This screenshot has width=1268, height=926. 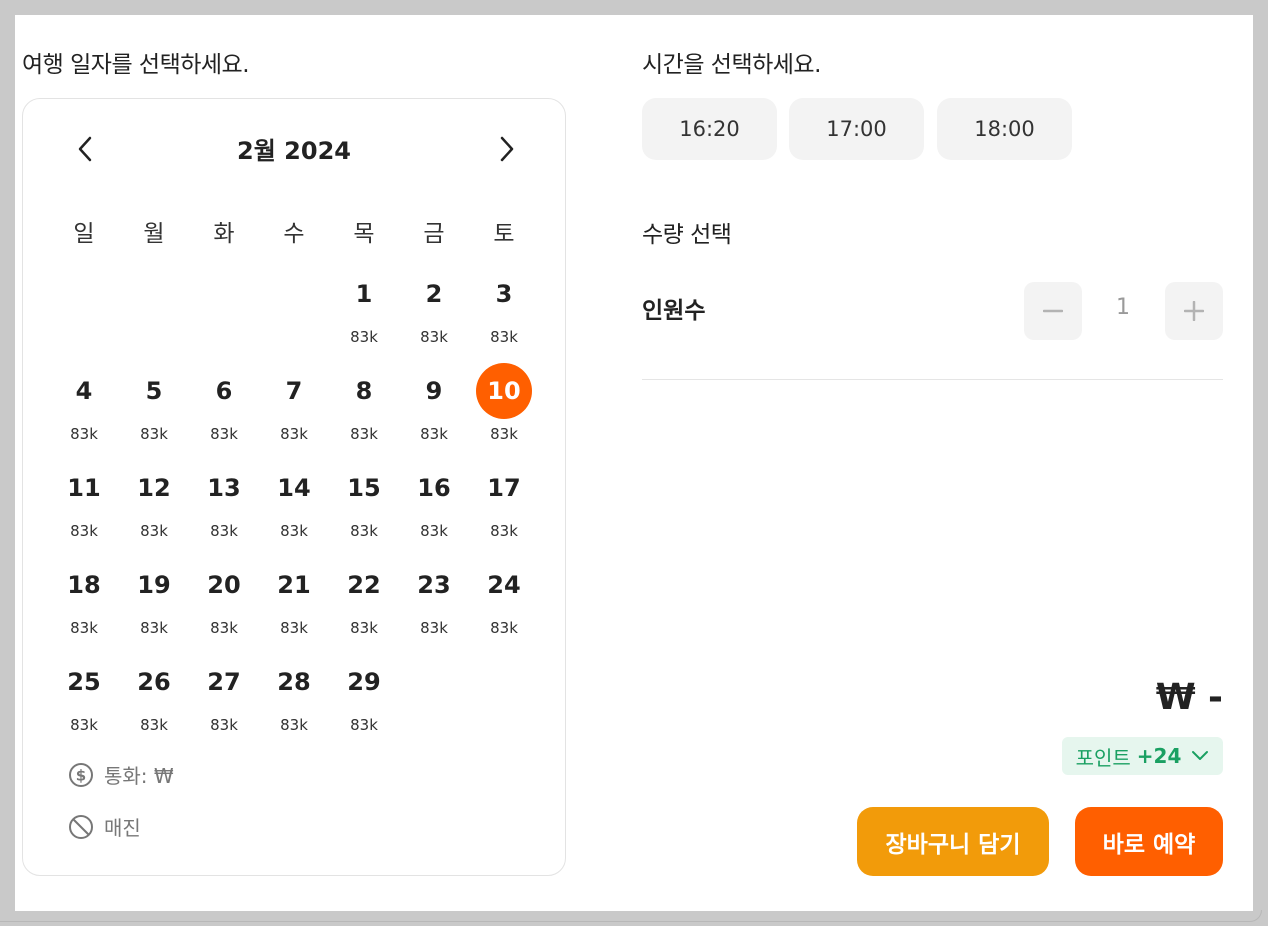 What do you see at coordinates (434, 312) in the screenshot?
I see `calendar-day: 2 83k` at bounding box center [434, 312].